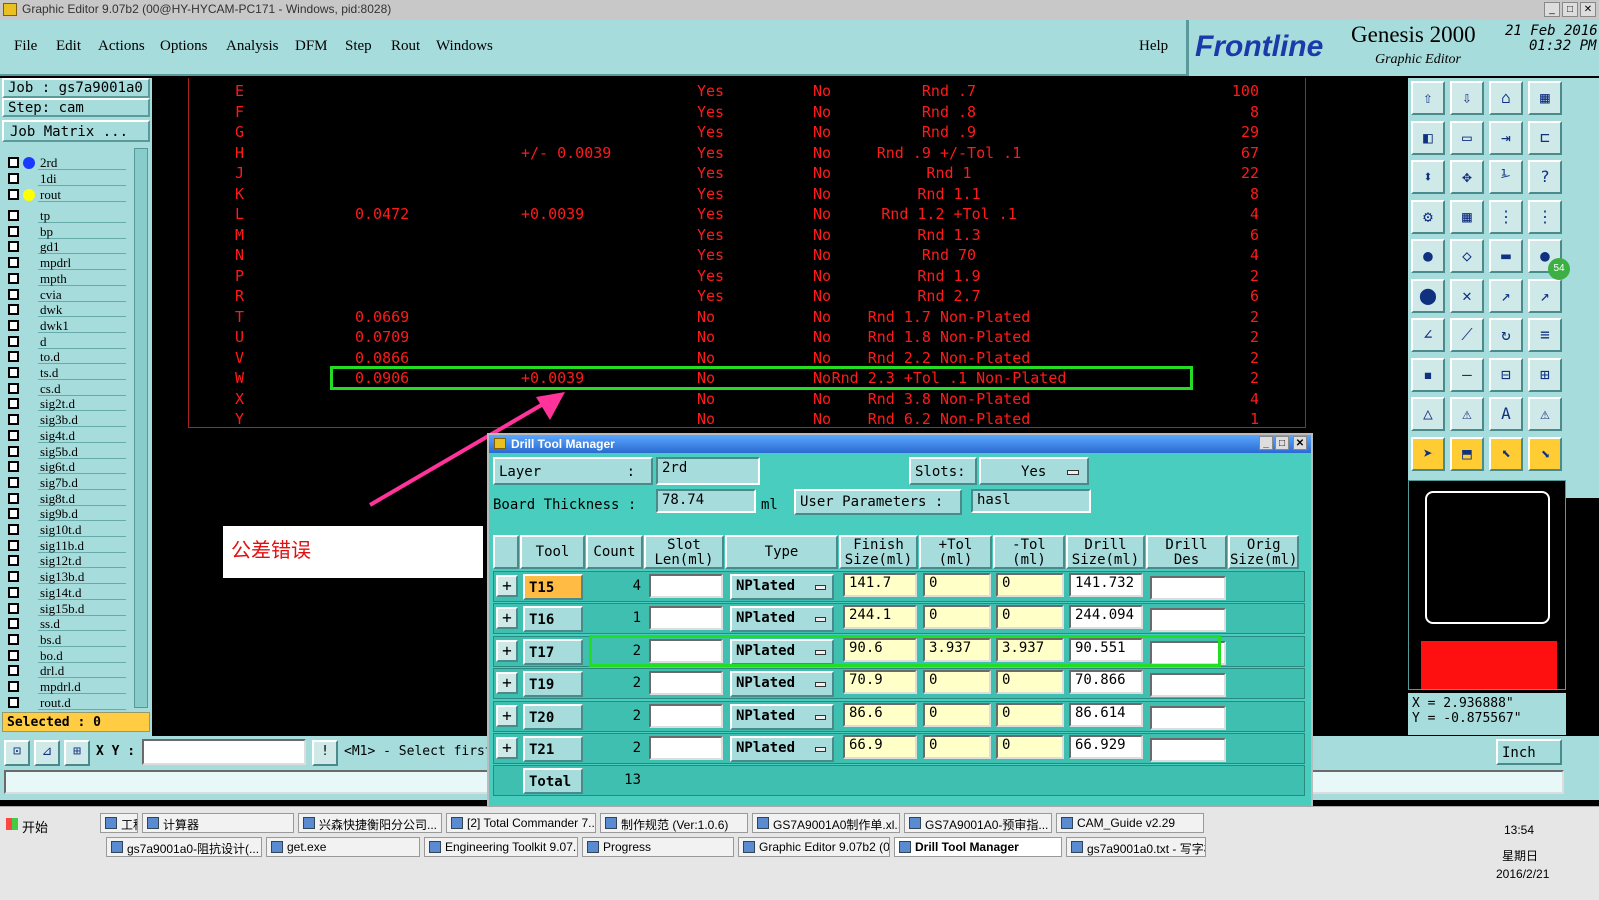 Image resolution: width=1599 pixels, height=900 pixels. Describe the element at coordinates (66, 310) in the screenshot. I see `layer-row: dwk` at that location.